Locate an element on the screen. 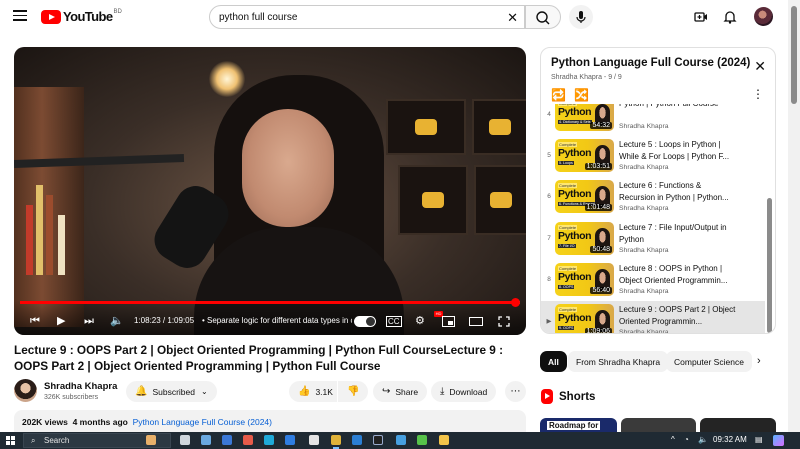 This screenshot has height=449, width=800. playlist-title: Python Language Full Course (2024) is located at coordinates (650, 63).